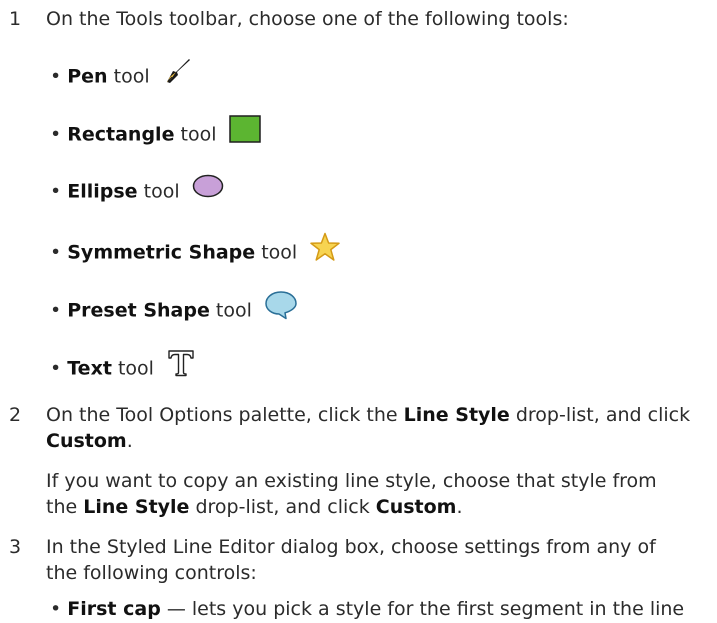 The image size is (717, 623). I want to click on ellipse-icon, so click(208, 190).